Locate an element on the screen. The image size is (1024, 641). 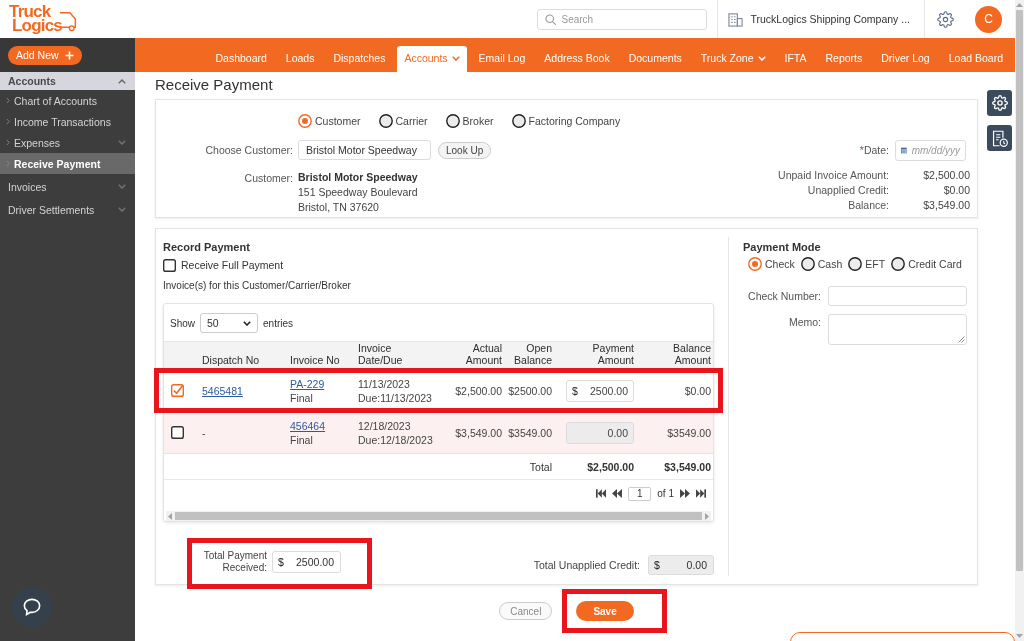
page-field: 1 is located at coordinates (640, 493).